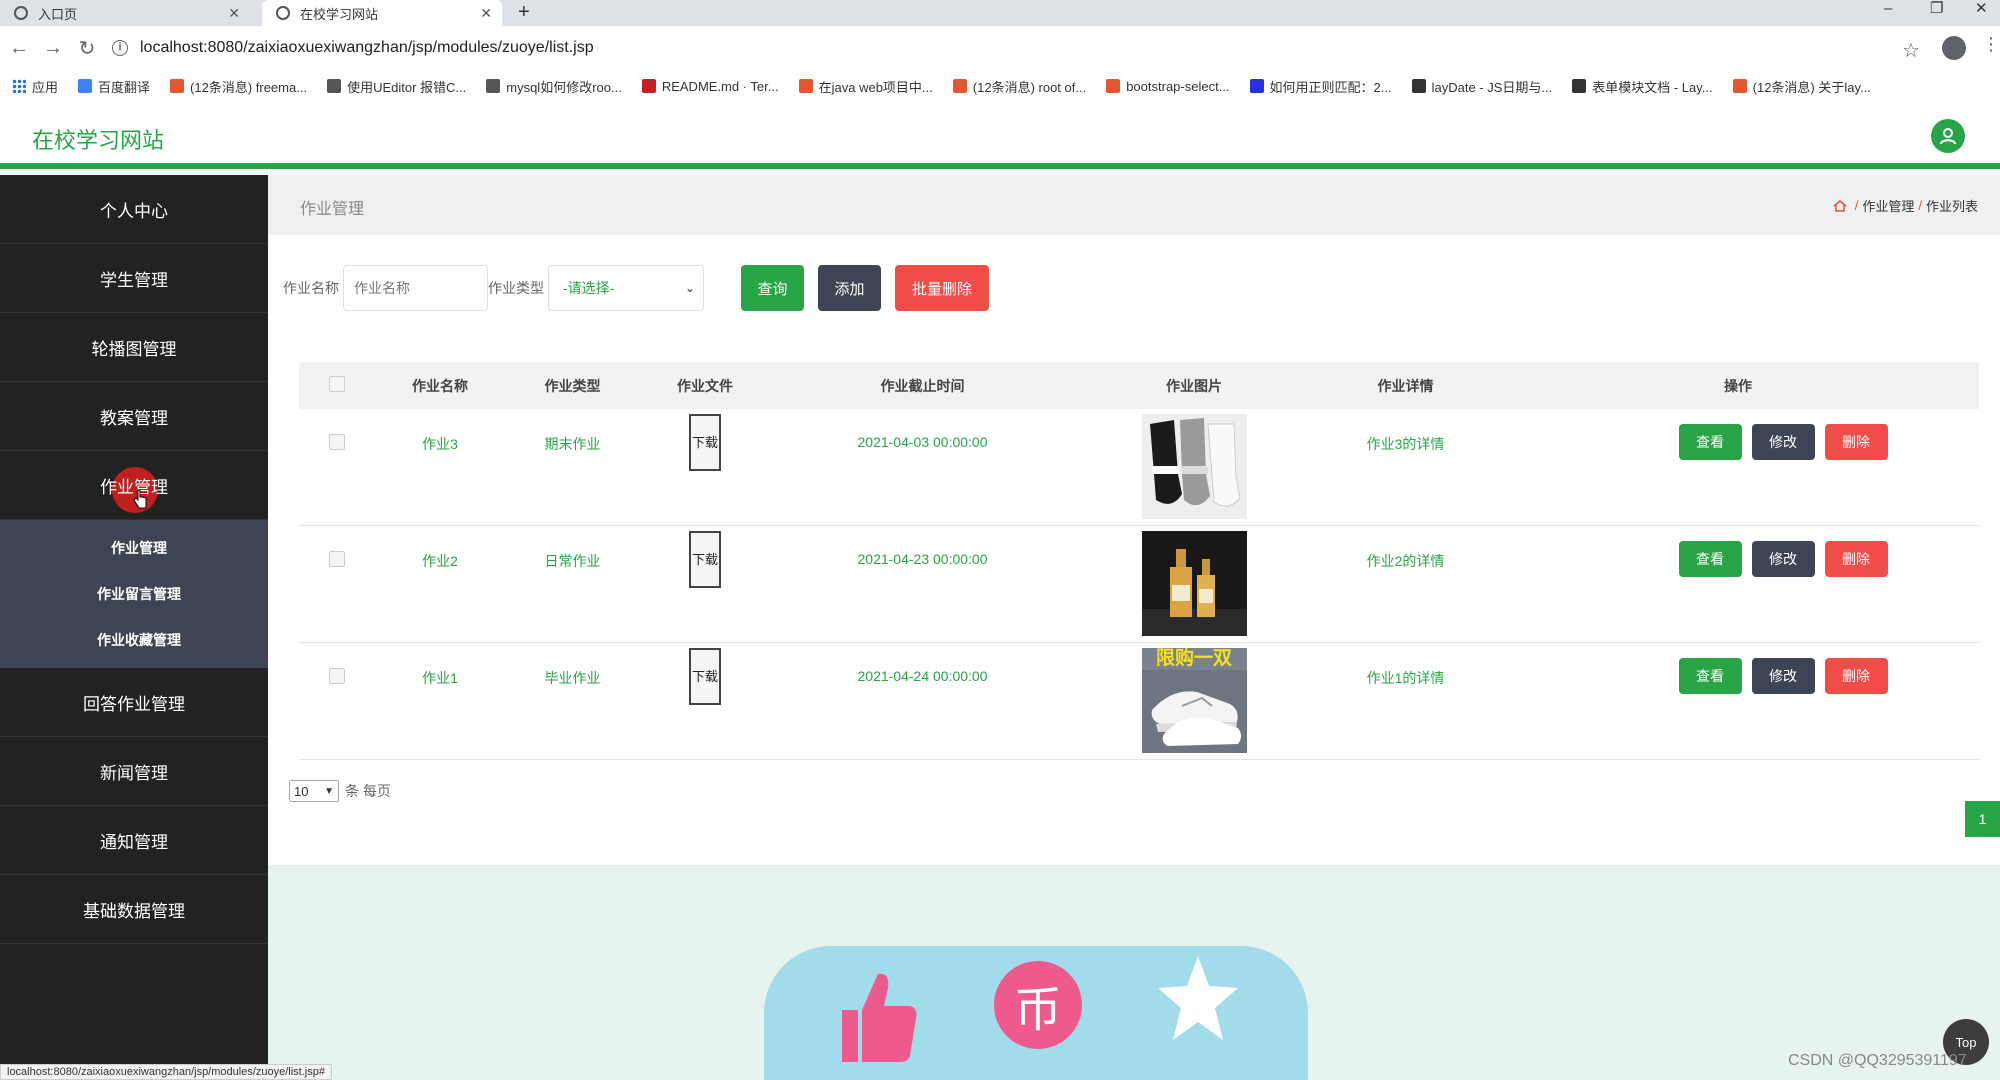 This screenshot has height=1080, width=2000. What do you see at coordinates (134, 347) in the screenshot?
I see `sidebar-item-carousel: 轮播图管理` at bounding box center [134, 347].